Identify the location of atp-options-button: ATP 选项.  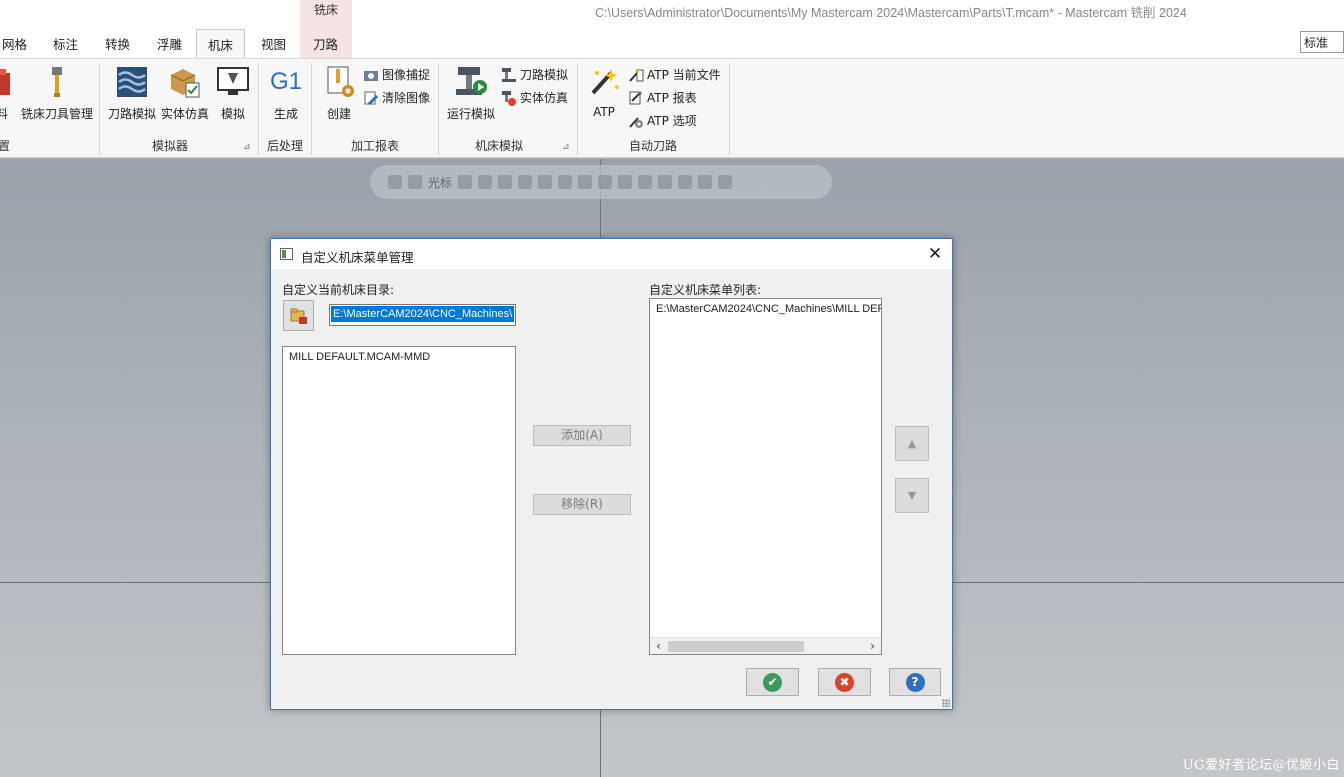
(662, 120).